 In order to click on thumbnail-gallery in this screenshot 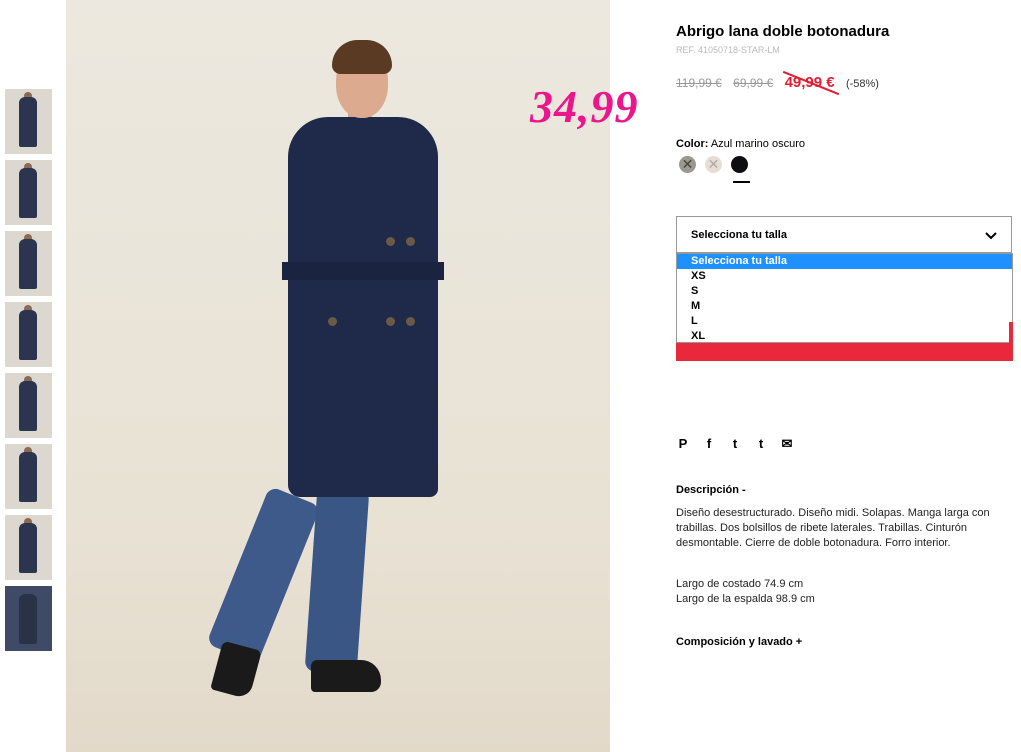, I will do `click(28, 373)`.